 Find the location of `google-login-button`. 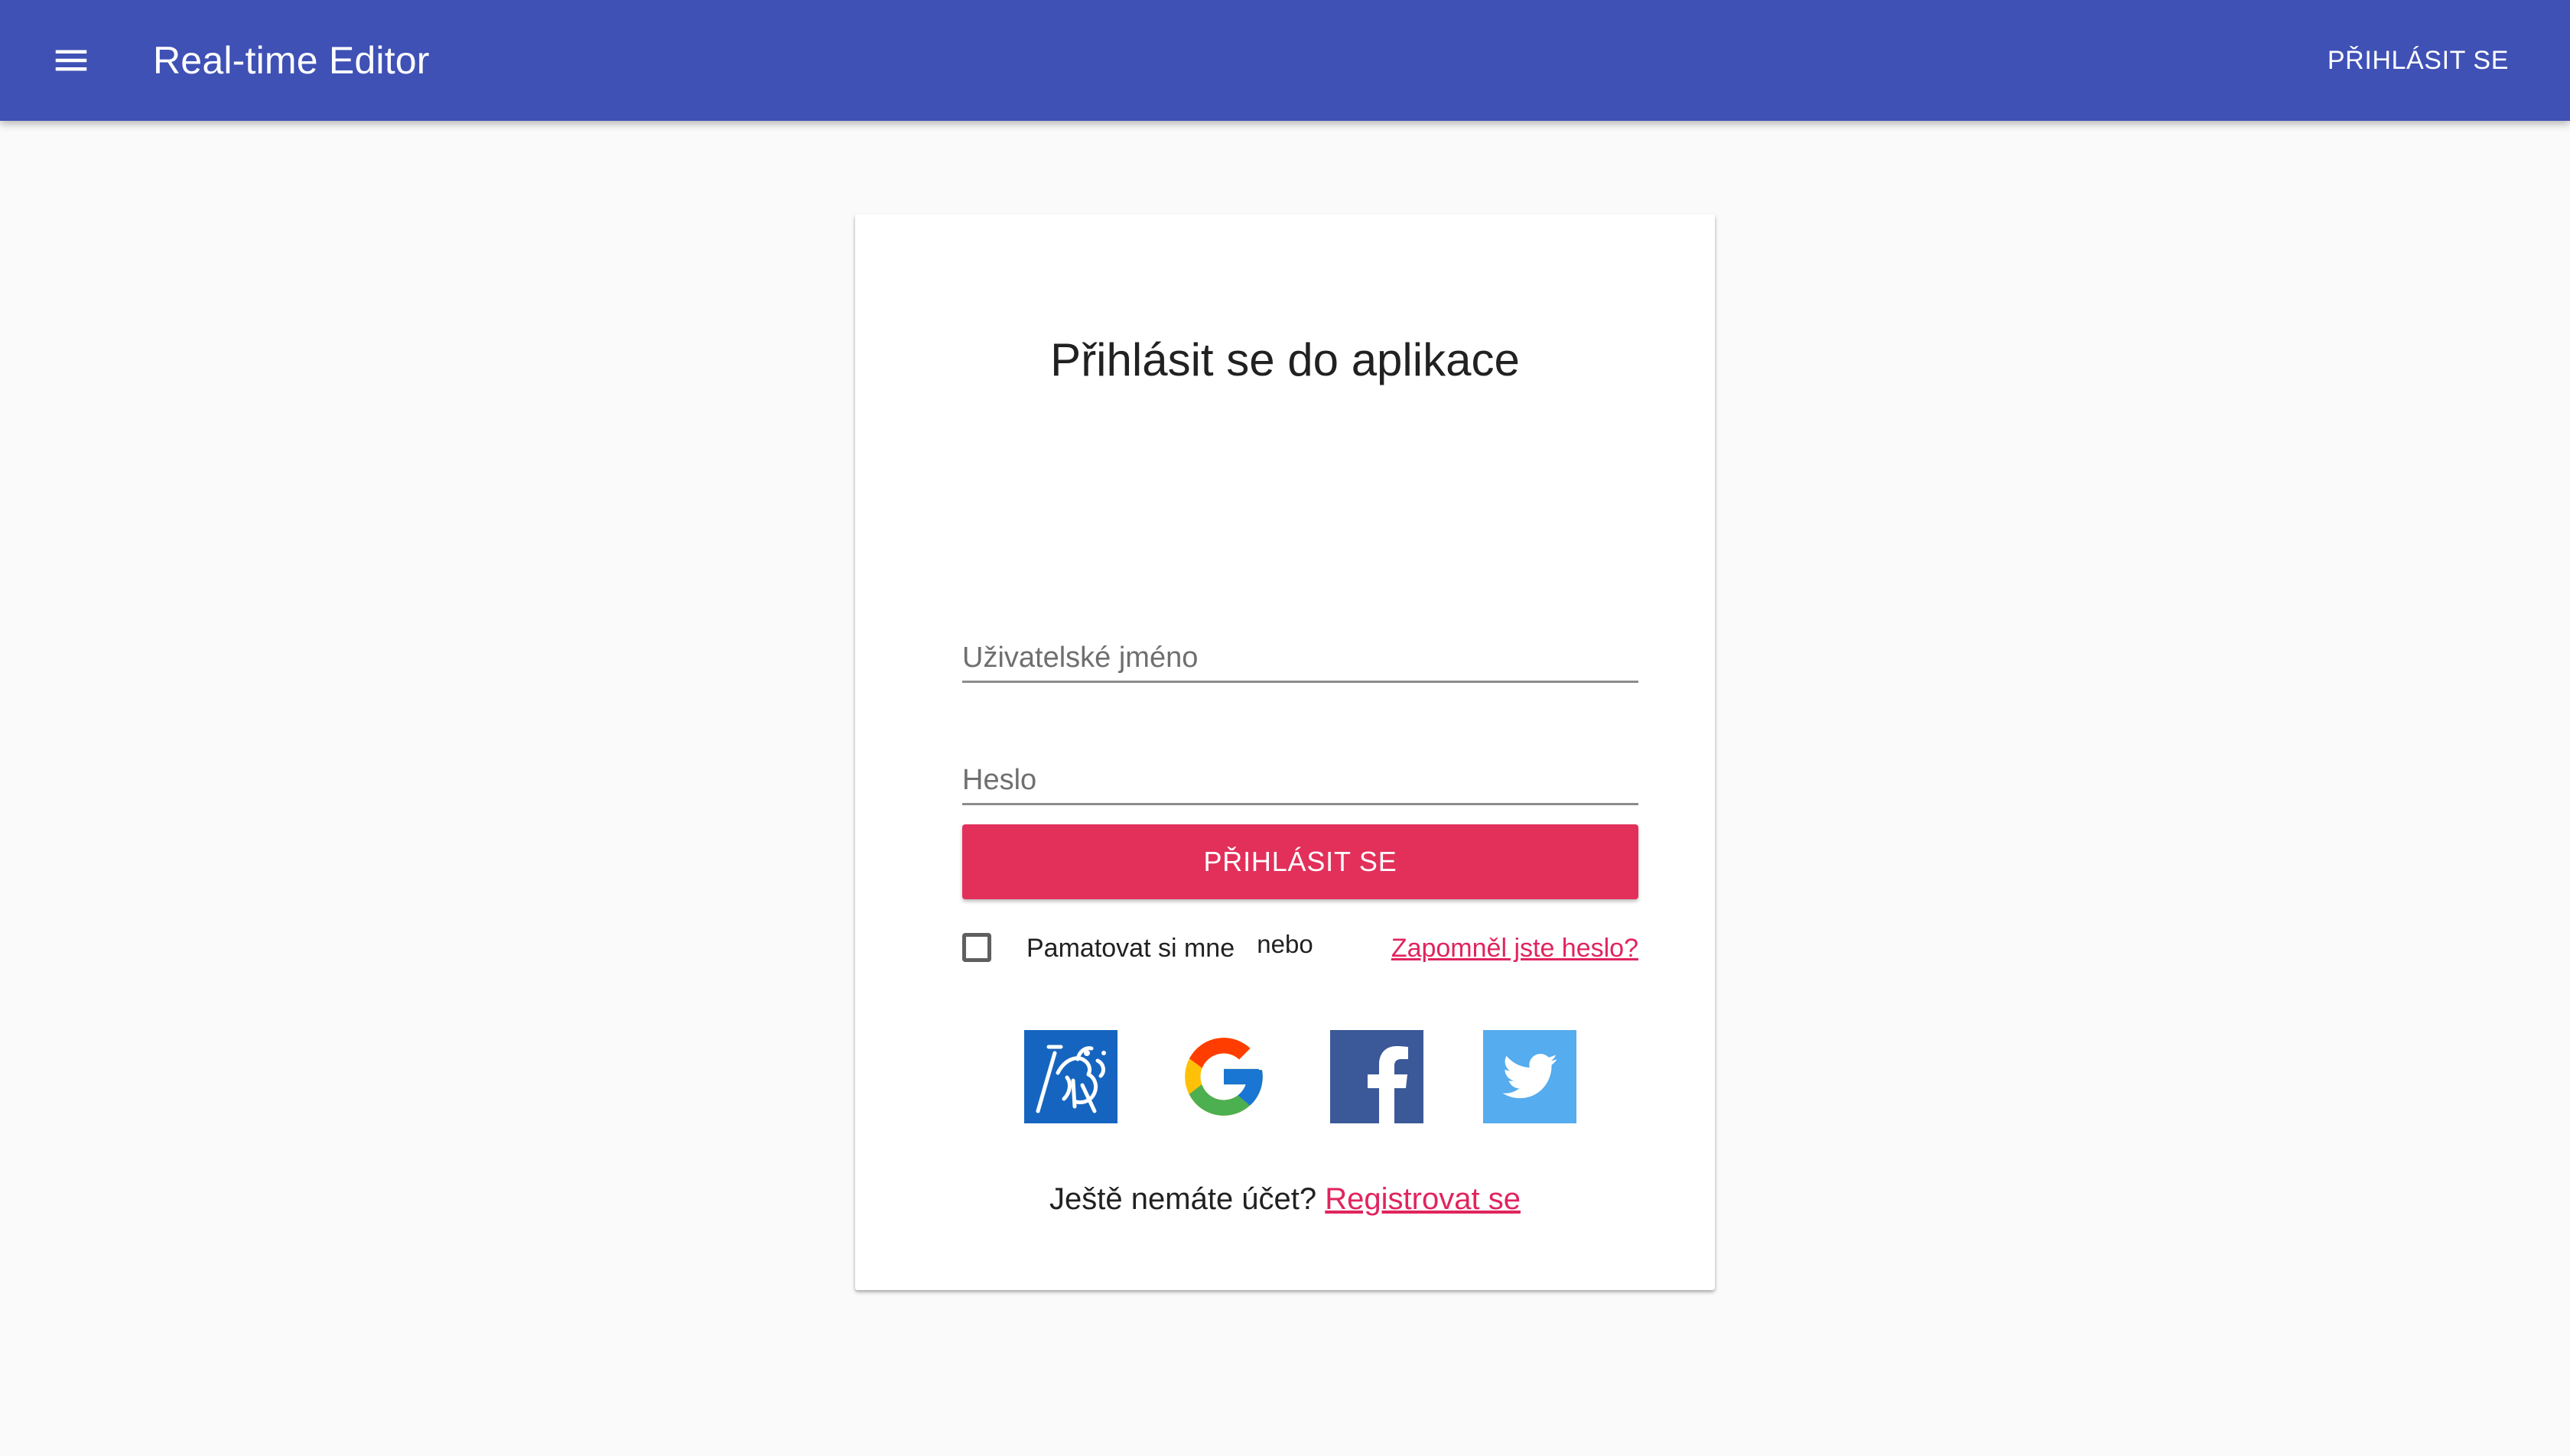

google-login-button is located at coordinates (1223, 1076).